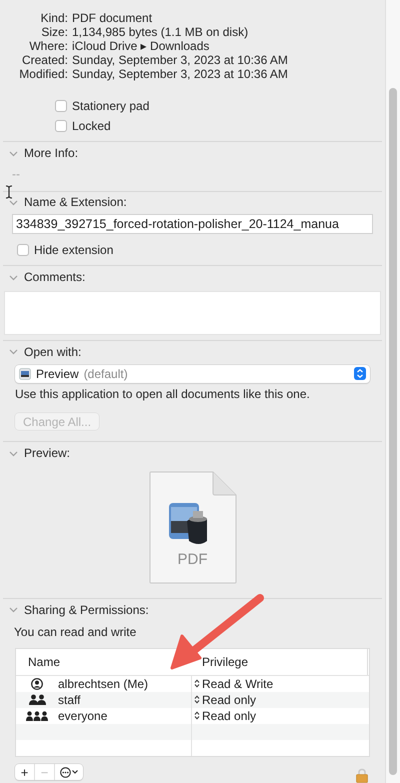 This screenshot has height=783, width=400. I want to click on scrollbar, so click(392, 391).